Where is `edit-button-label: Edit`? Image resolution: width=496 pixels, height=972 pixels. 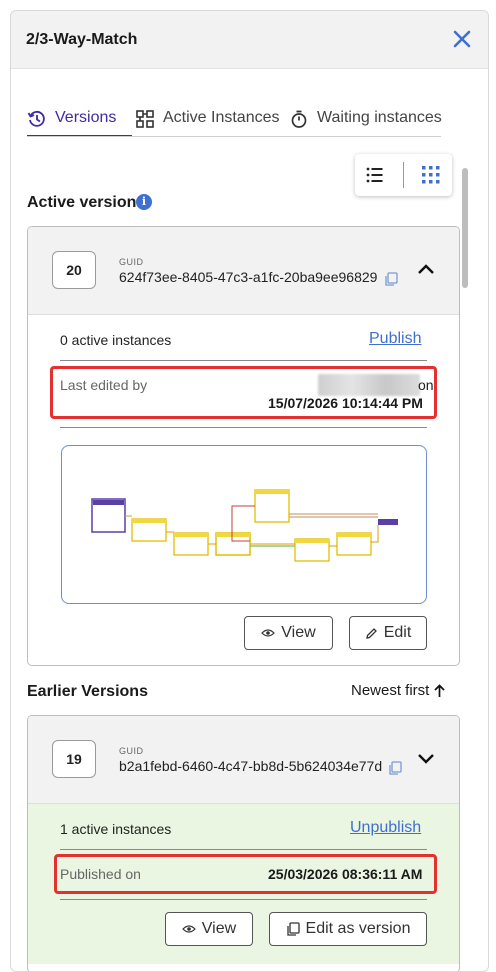 edit-button-label: Edit is located at coordinates (397, 632).